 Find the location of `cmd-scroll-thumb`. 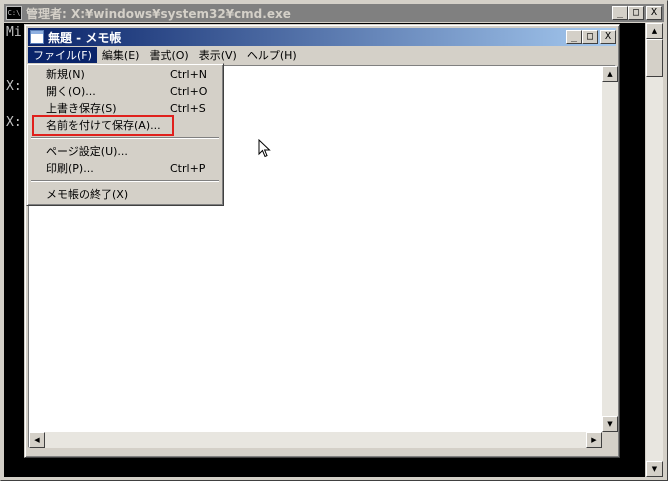

cmd-scroll-thumb is located at coordinates (654, 58).